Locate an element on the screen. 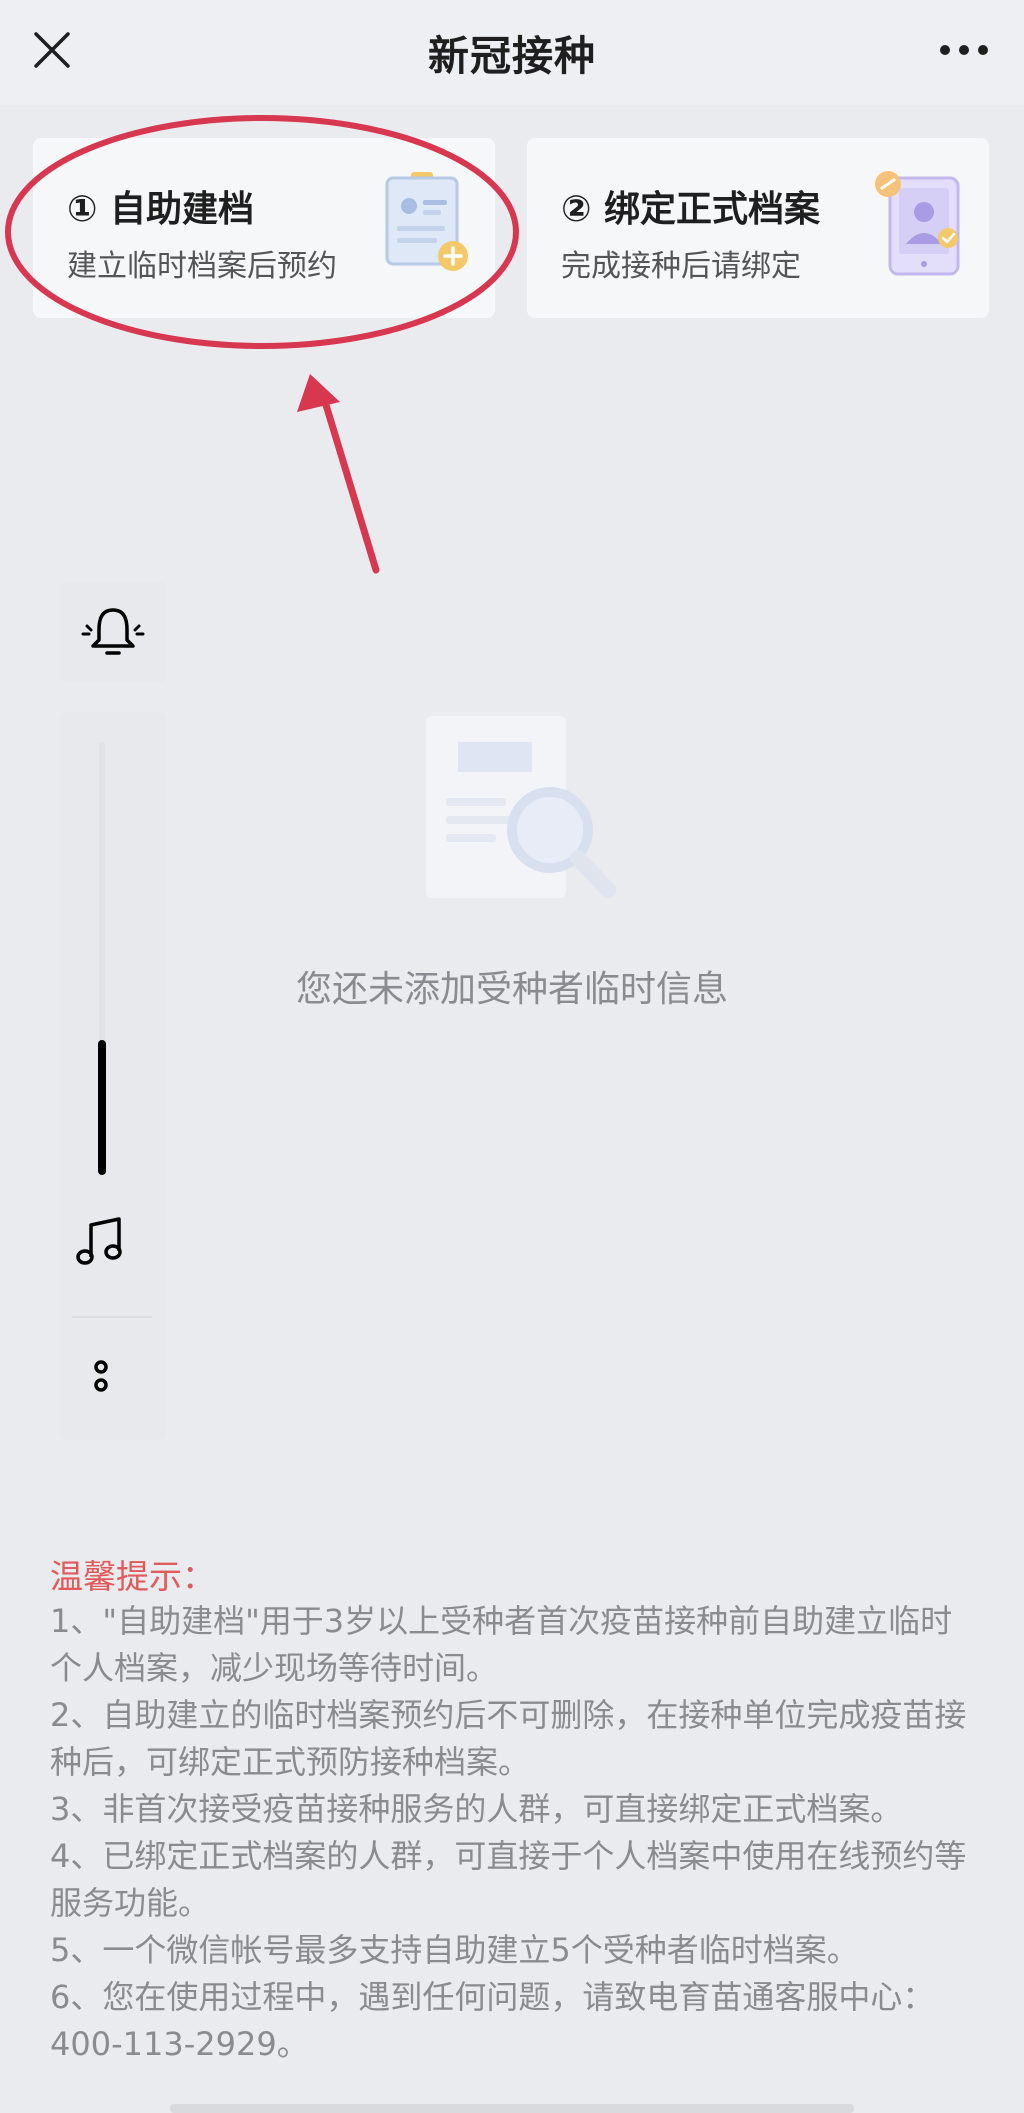  header-bar: 新冠接种 is located at coordinates (512, 52).